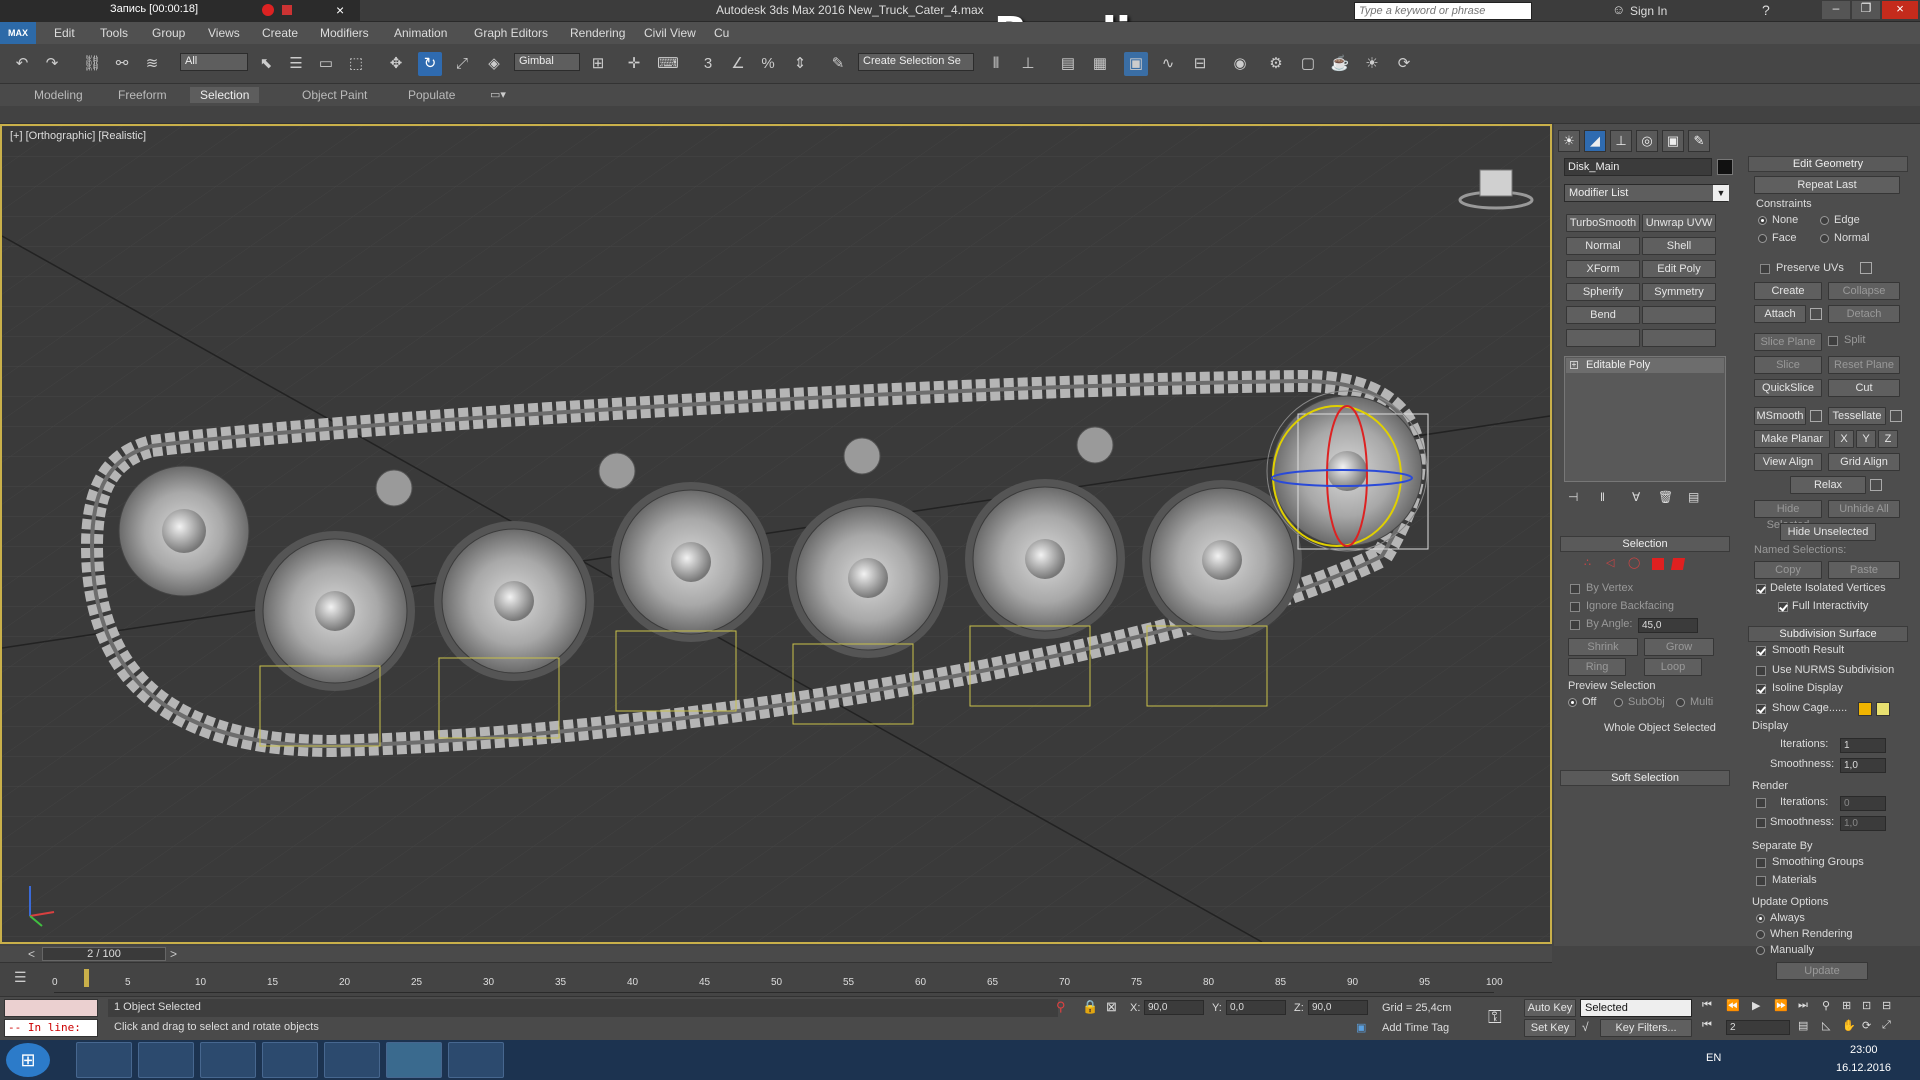 This screenshot has height=1080, width=1920. What do you see at coordinates (1550, 1008) in the screenshot?
I see `auto-key-button: Auto Key` at bounding box center [1550, 1008].